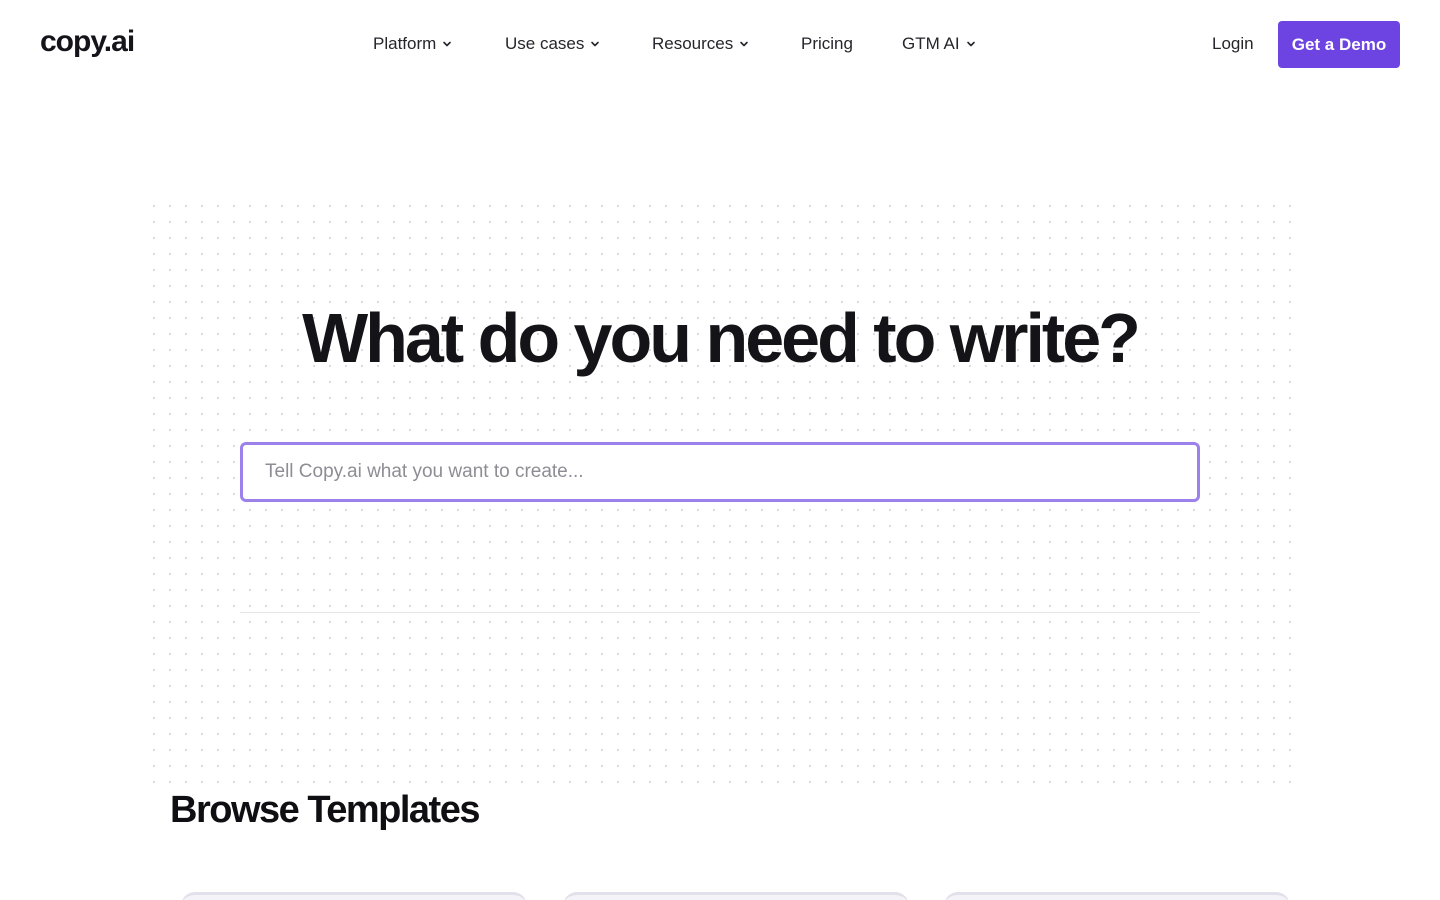 This screenshot has width=1440, height=900. What do you see at coordinates (693, 43) in the screenshot?
I see `nav-resources-label: Resources` at bounding box center [693, 43].